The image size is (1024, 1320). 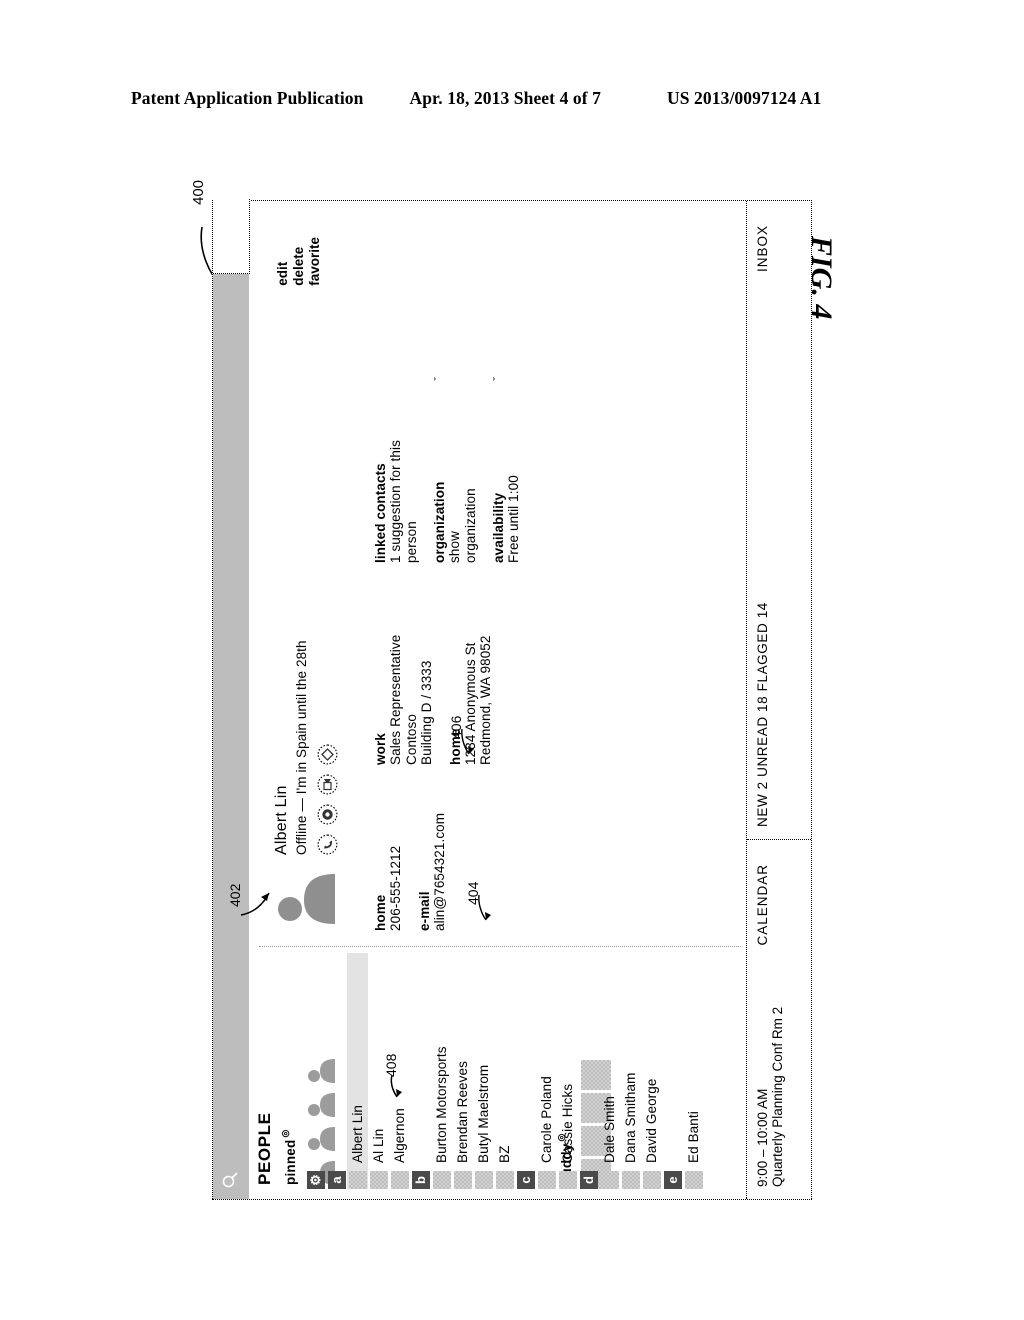 What do you see at coordinates (327, 844) in the screenshot?
I see `call-icon` at bounding box center [327, 844].